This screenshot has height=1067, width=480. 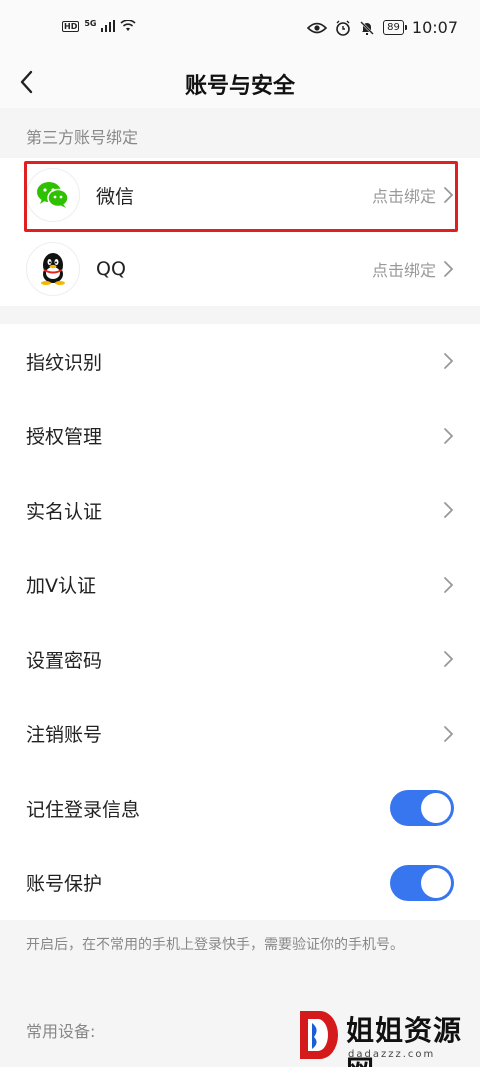 What do you see at coordinates (64, 511) in the screenshot?
I see `menu-item-label: 实名认证` at bounding box center [64, 511].